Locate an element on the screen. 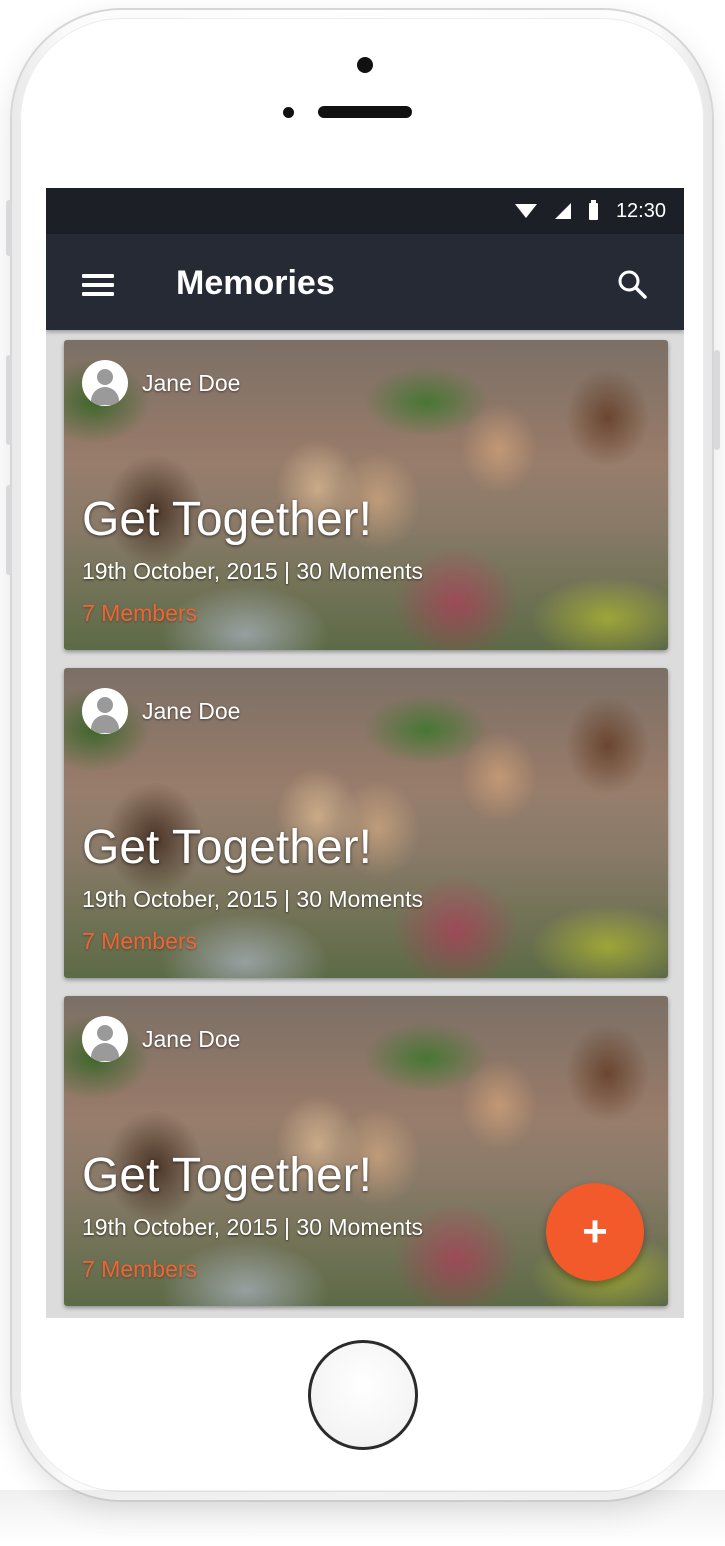 Image resolution: width=725 pixels, height=1546 pixels. battery-icon is located at coordinates (593, 209).